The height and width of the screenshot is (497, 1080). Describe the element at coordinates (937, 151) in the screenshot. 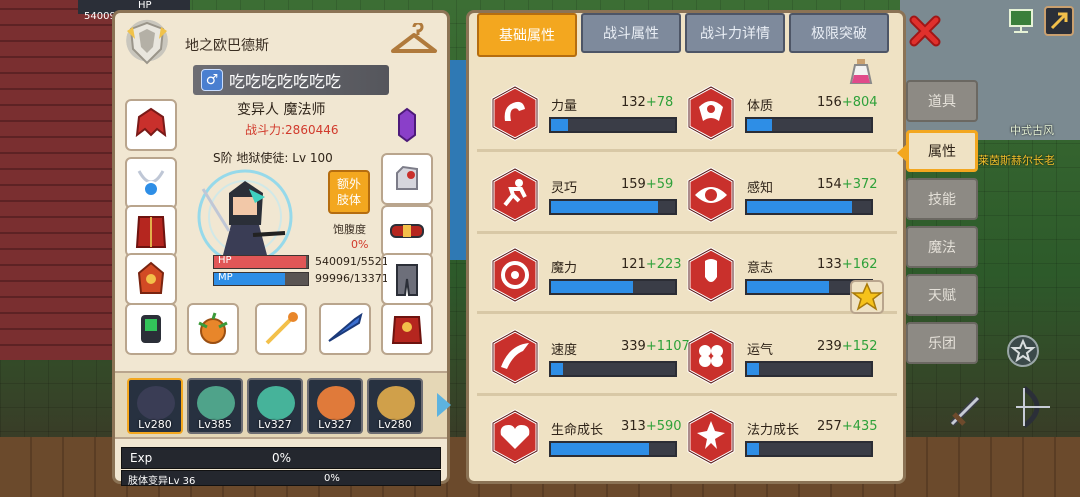

I see `side-menu-attributes: 属性` at that location.